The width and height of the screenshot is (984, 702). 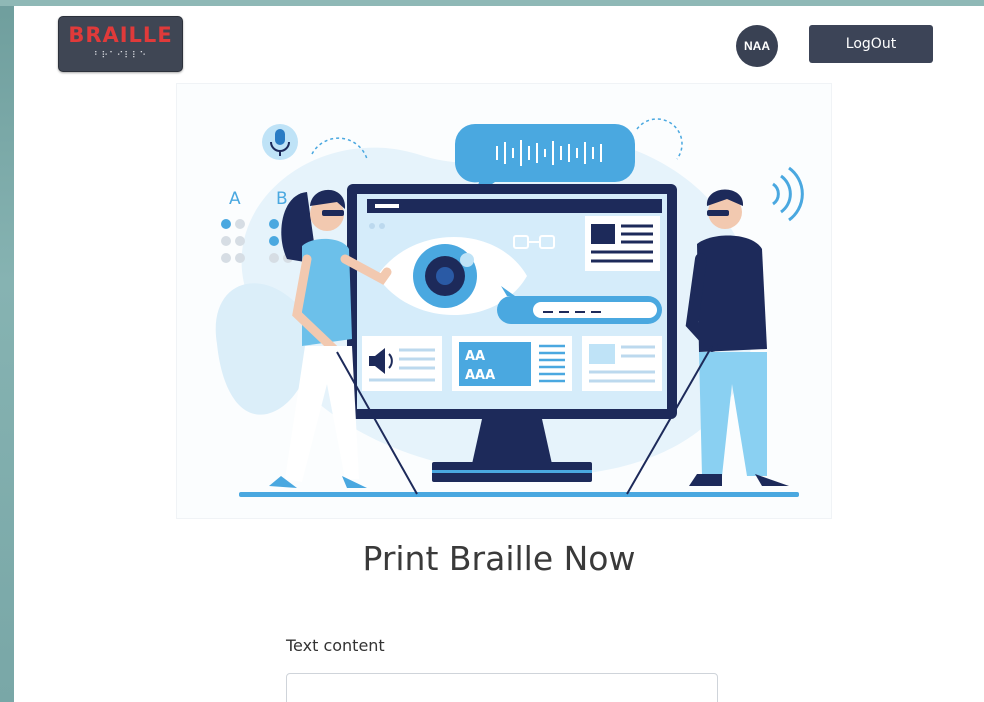 What do you see at coordinates (788, 194) in the screenshot?
I see `sound-waves-icon` at bounding box center [788, 194].